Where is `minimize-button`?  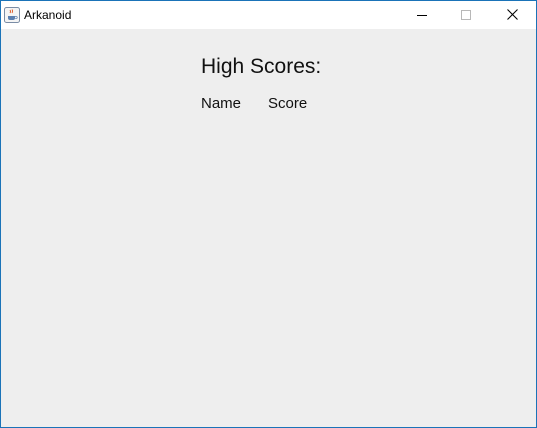 minimize-button is located at coordinates (422, 15).